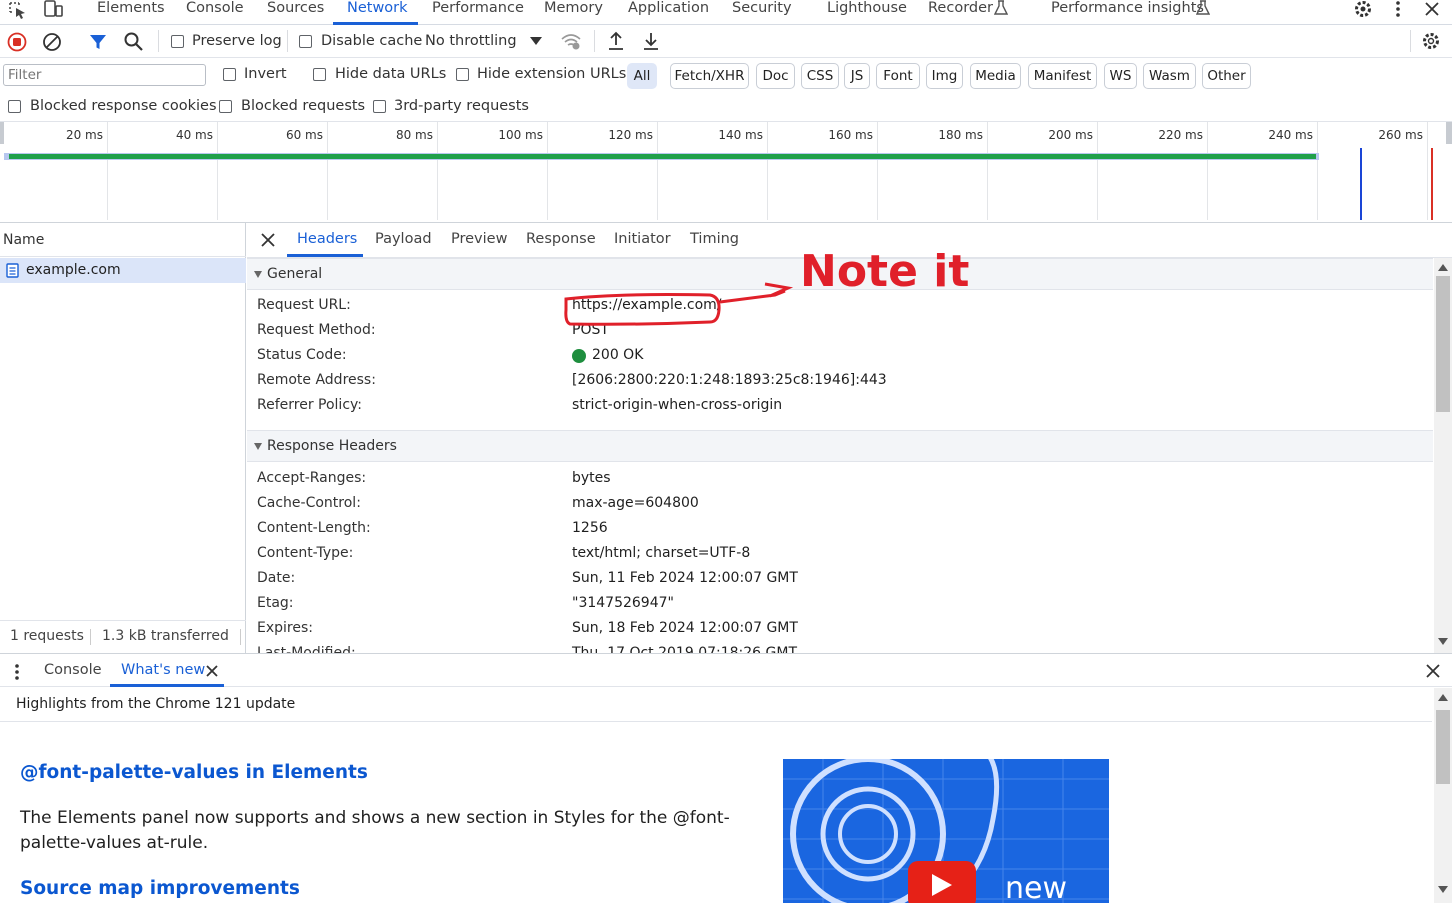  Describe the element at coordinates (850, 135) in the screenshot. I see `timeline-tick-label: 160 ms` at that location.